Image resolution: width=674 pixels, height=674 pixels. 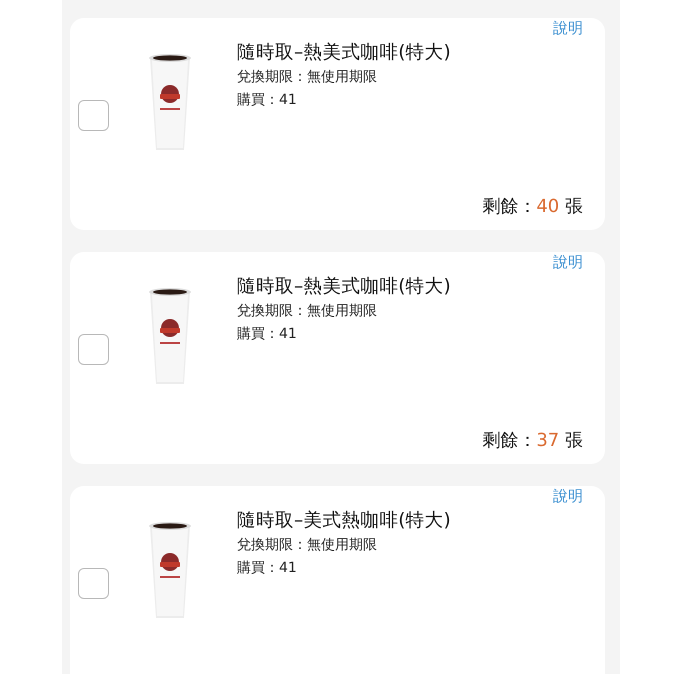 What do you see at coordinates (532, 207) in the screenshot?
I see `remaining-count: 剩餘：40 張` at bounding box center [532, 207].